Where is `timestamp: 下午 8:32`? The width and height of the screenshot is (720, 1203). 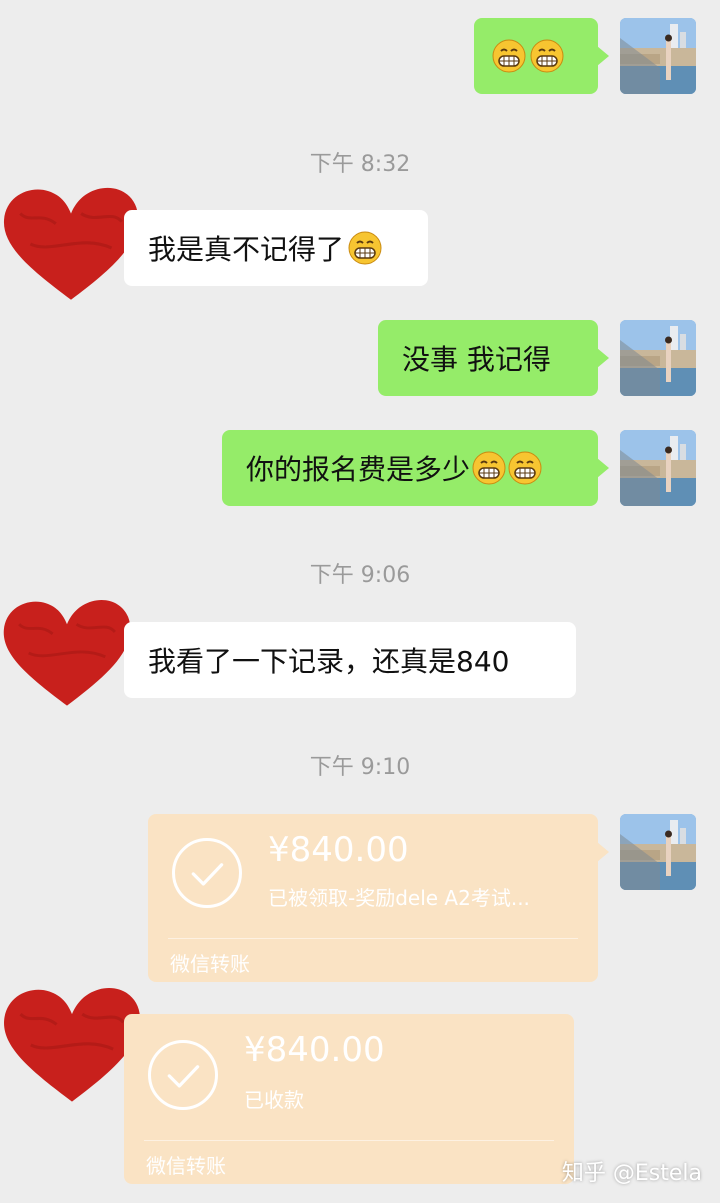
timestamp: 下午 8:32 is located at coordinates (360, 164).